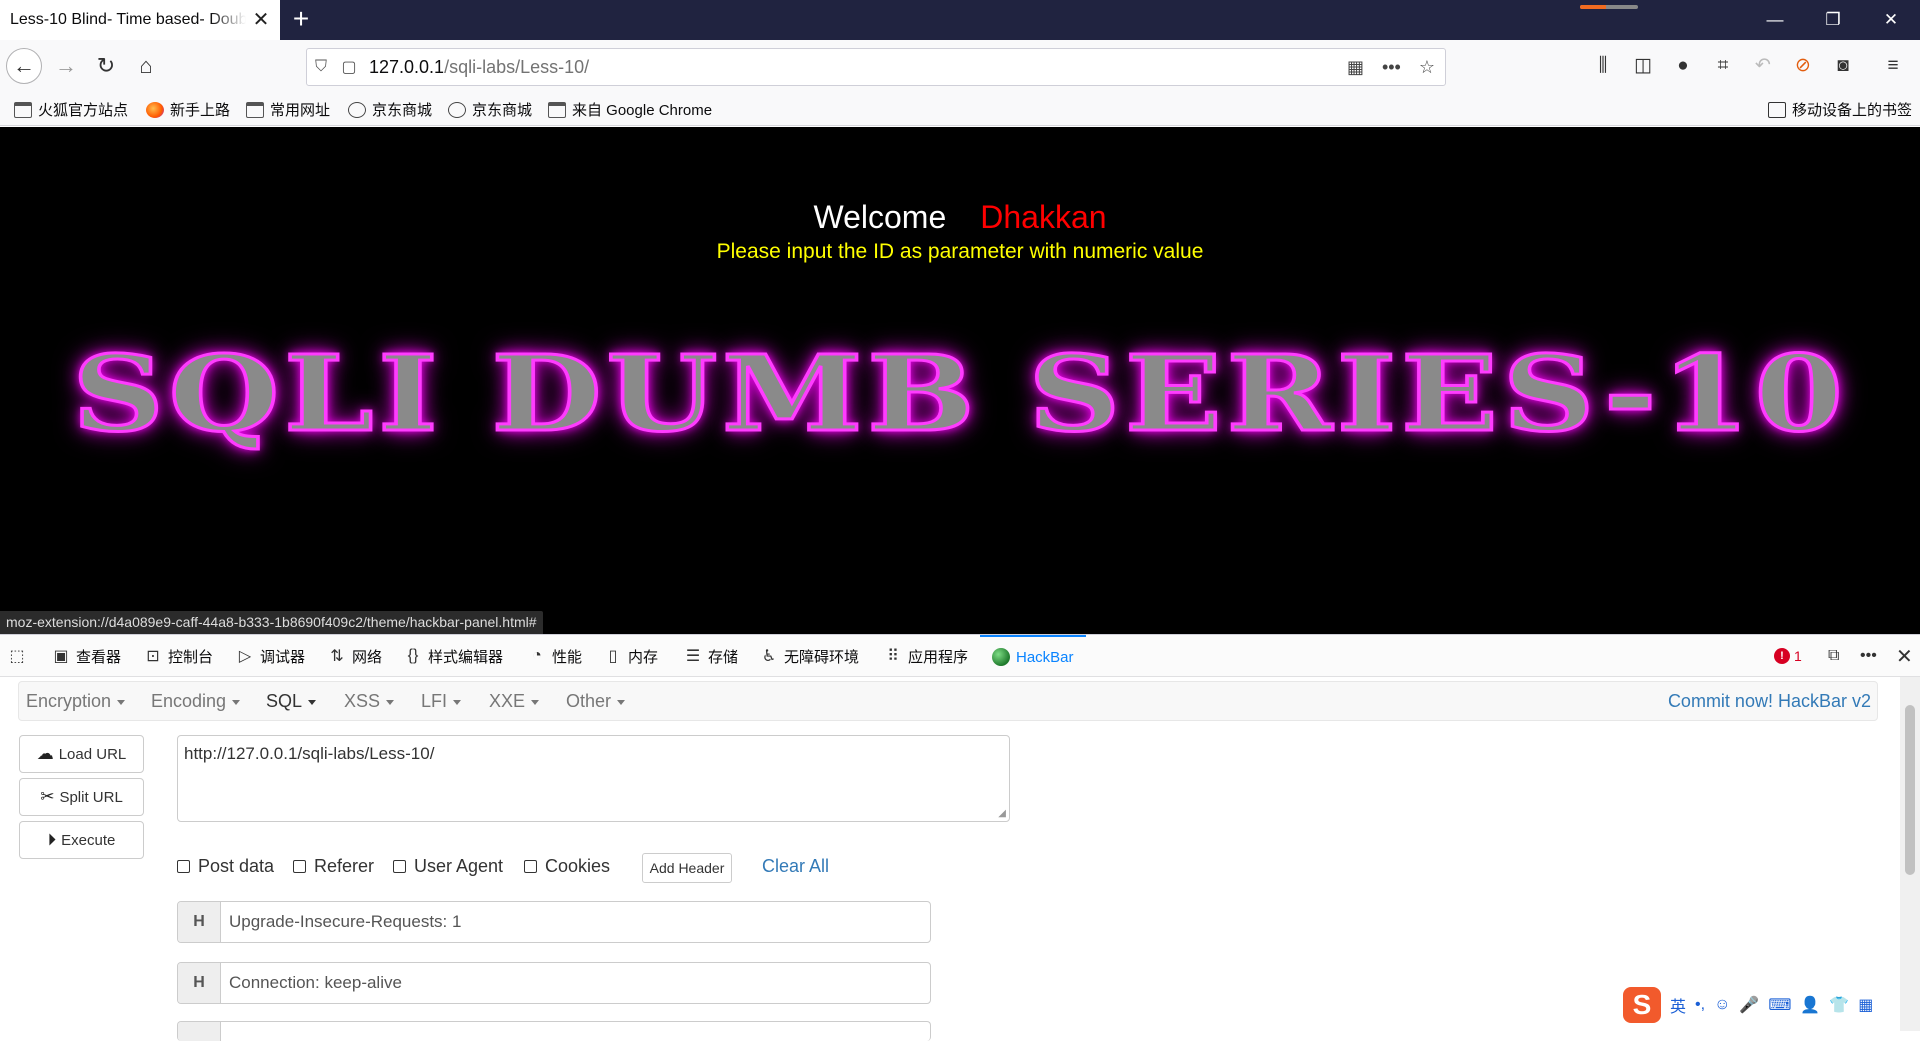 The image size is (1920, 1041). I want to click on scrollbar-thumb, so click(1910, 790).